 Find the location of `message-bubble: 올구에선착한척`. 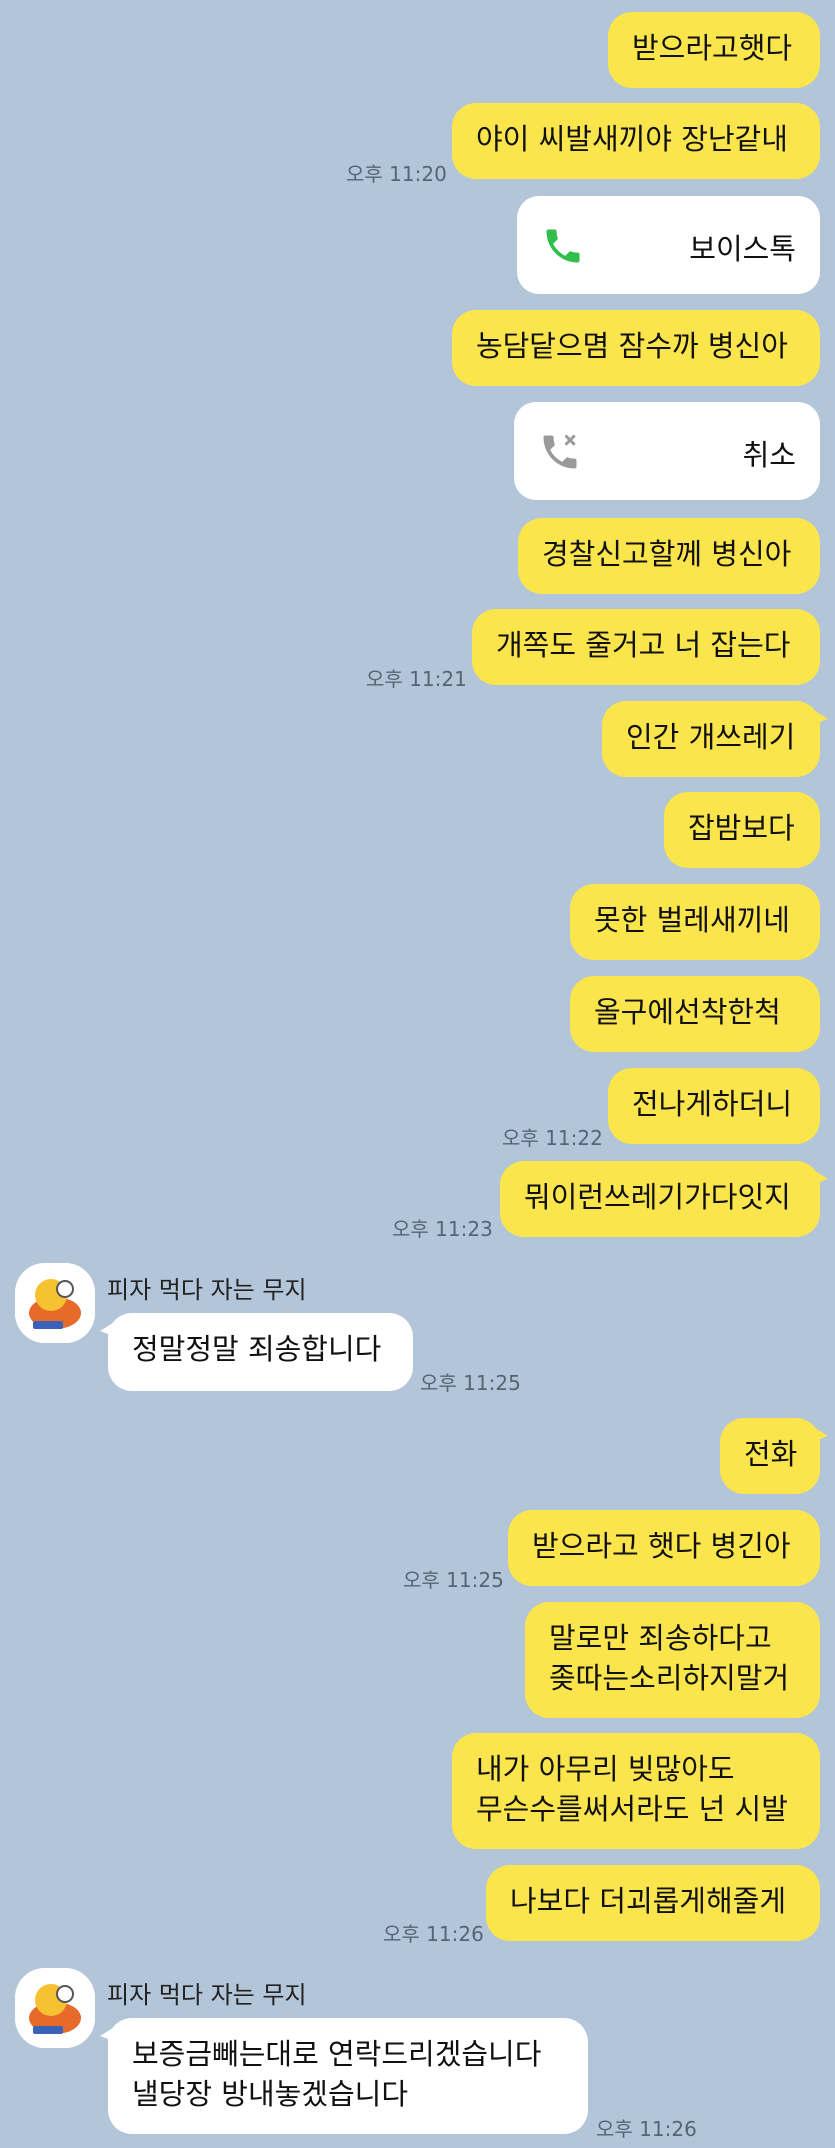

message-bubble: 올구에선착한척 is located at coordinates (695, 1014).